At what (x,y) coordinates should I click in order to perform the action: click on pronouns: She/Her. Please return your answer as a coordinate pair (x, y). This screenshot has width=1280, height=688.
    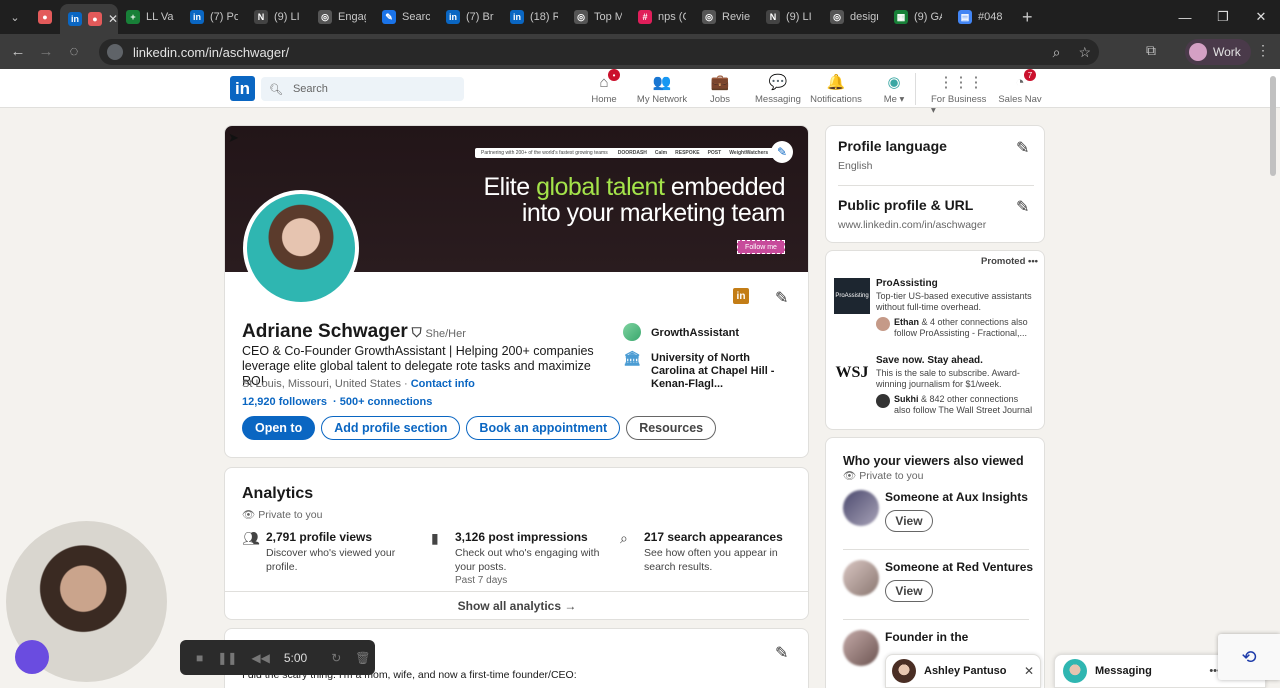
    Looking at the image, I should click on (445, 334).